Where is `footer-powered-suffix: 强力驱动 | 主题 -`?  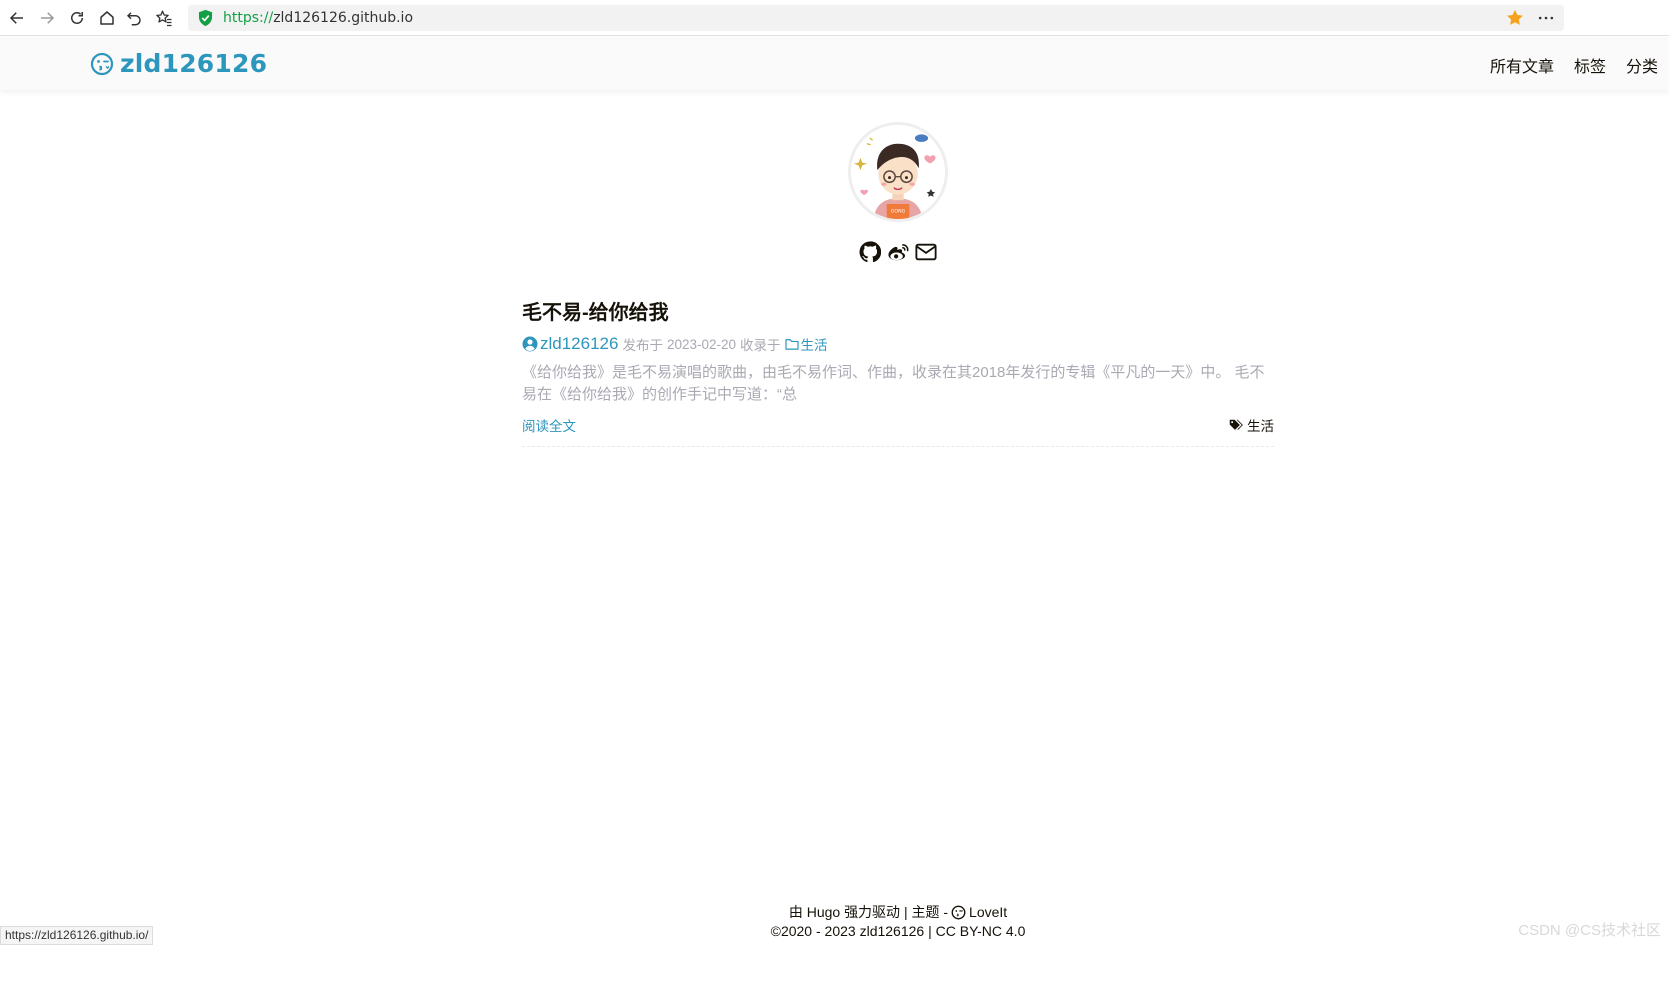
footer-powered-suffix: 强力驱动 | 主题 - is located at coordinates (896, 912).